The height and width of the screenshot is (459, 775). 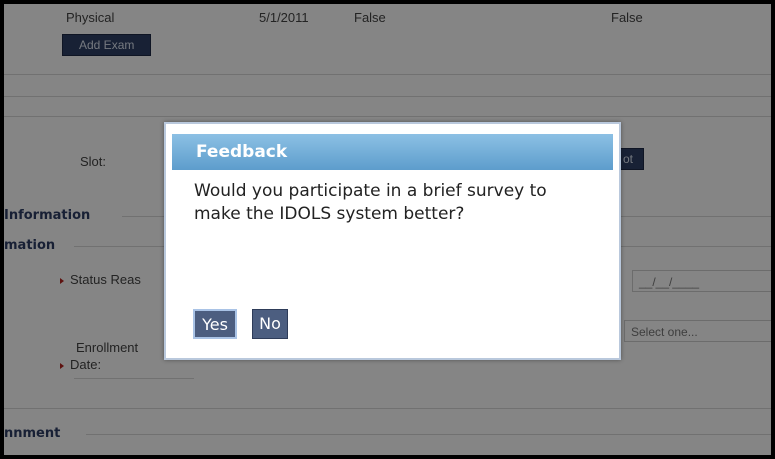 What do you see at coordinates (215, 324) in the screenshot?
I see `yes-button: Yes` at bounding box center [215, 324].